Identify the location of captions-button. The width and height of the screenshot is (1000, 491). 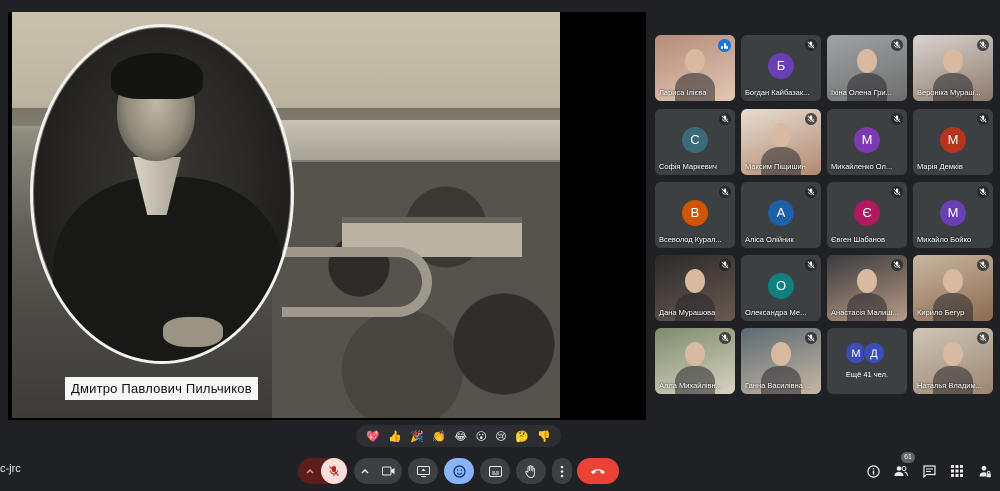
(495, 471).